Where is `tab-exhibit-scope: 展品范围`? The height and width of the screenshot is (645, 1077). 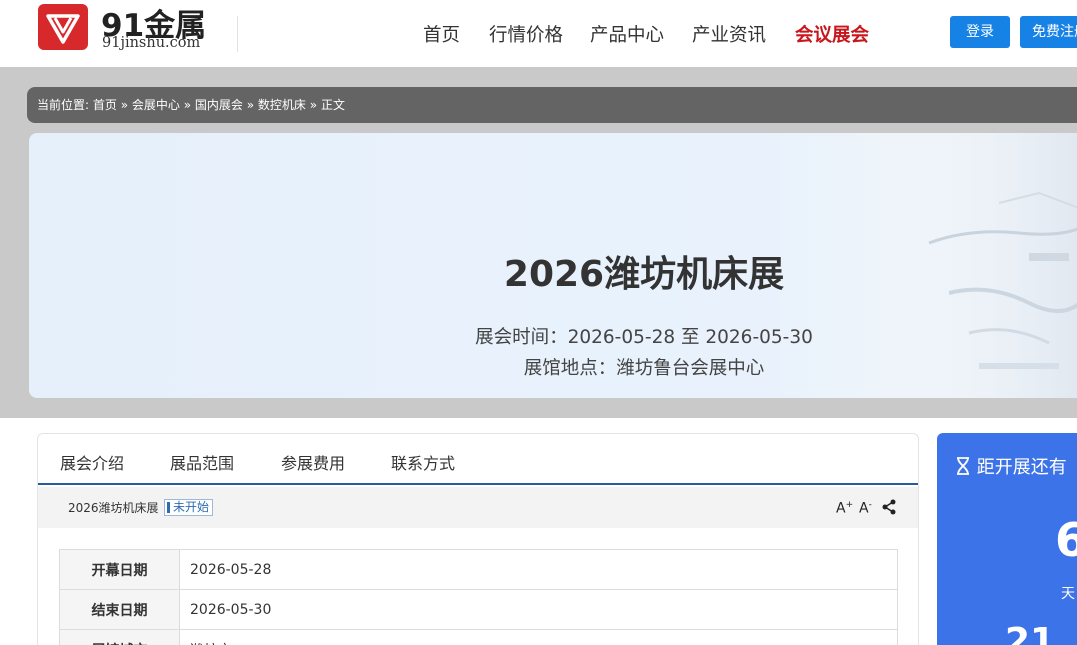
tab-exhibit-scope: 展品范围 is located at coordinates (202, 462).